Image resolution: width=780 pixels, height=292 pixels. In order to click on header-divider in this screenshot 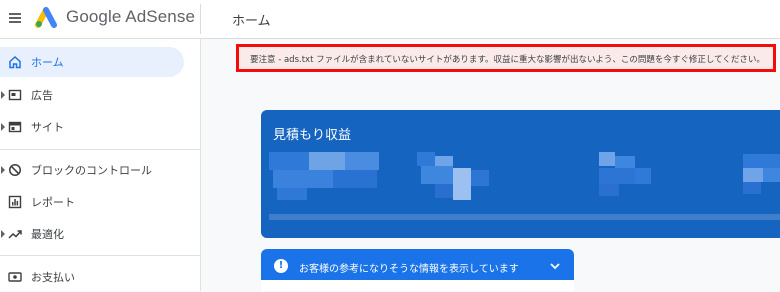, I will do `click(200, 19)`.